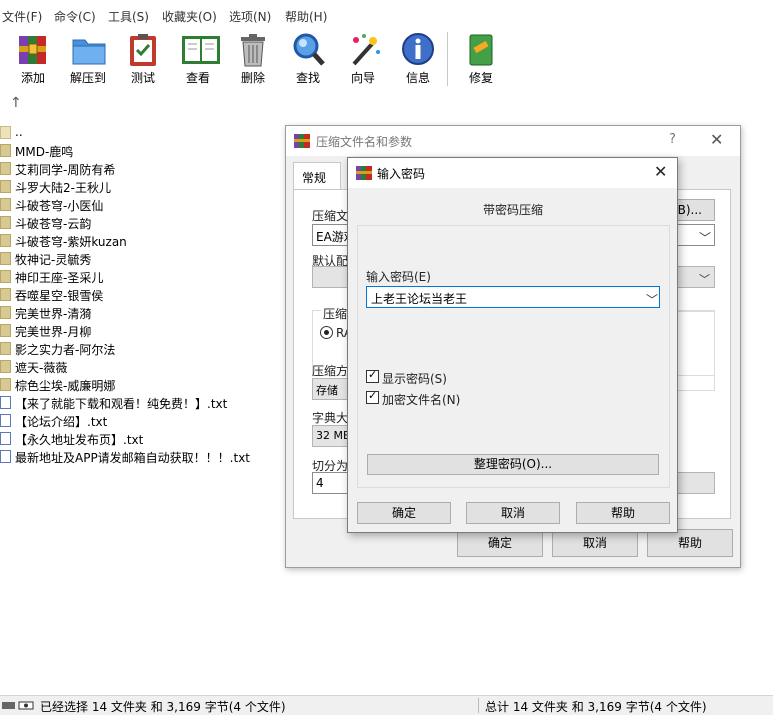  What do you see at coordinates (189, 16) in the screenshot?
I see `menu-favorites: 收藏夹(O)` at bounding box center [189, 16].